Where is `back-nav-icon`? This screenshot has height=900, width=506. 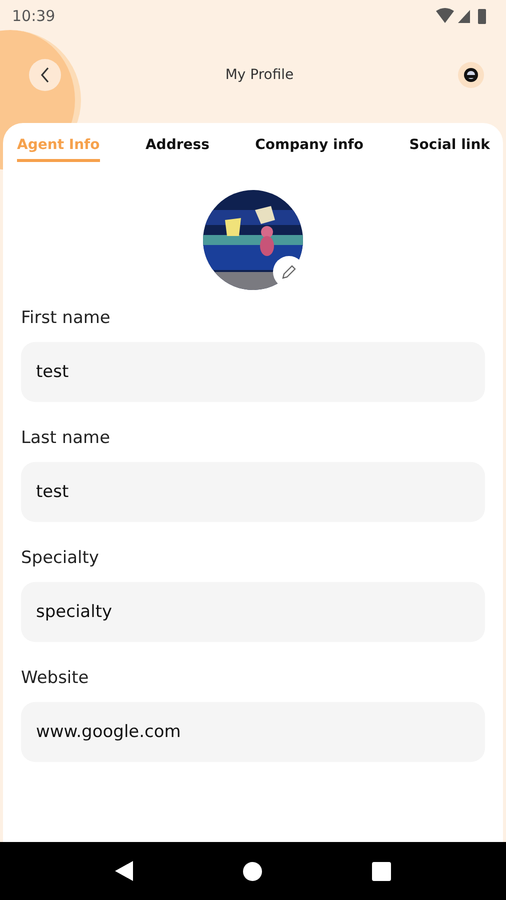 back-nav-icon is located at coordinates (124, 871).